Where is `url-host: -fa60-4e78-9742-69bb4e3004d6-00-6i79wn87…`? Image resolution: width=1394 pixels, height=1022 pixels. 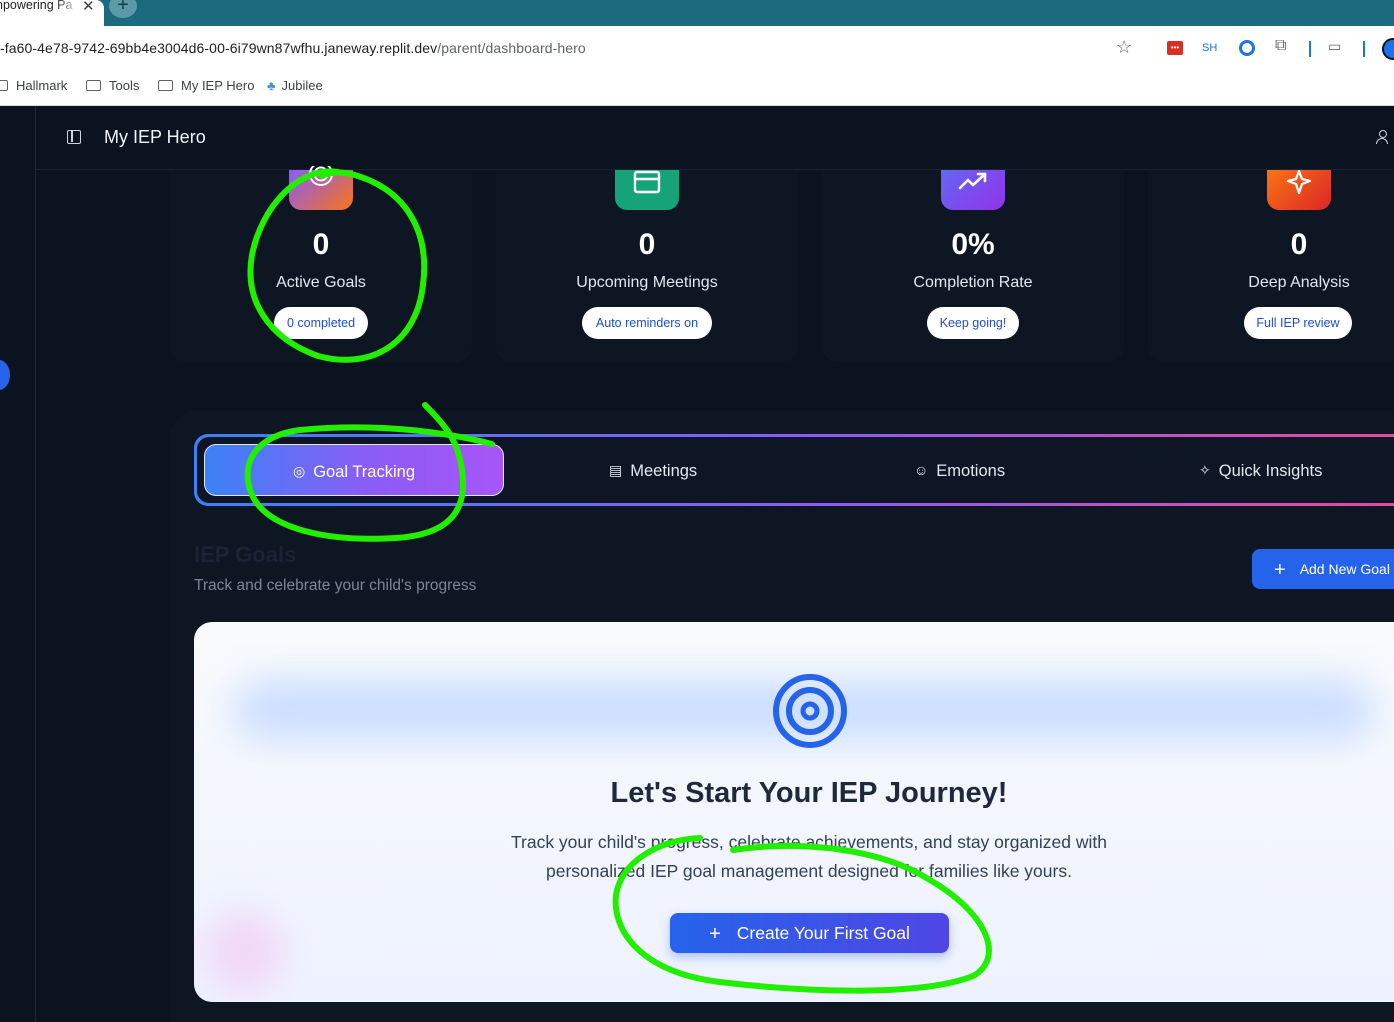 url-host: -fa60-4e78-9742-69bb4e3004d6-00-6i79wn87… is located at coordinates (219, 48).